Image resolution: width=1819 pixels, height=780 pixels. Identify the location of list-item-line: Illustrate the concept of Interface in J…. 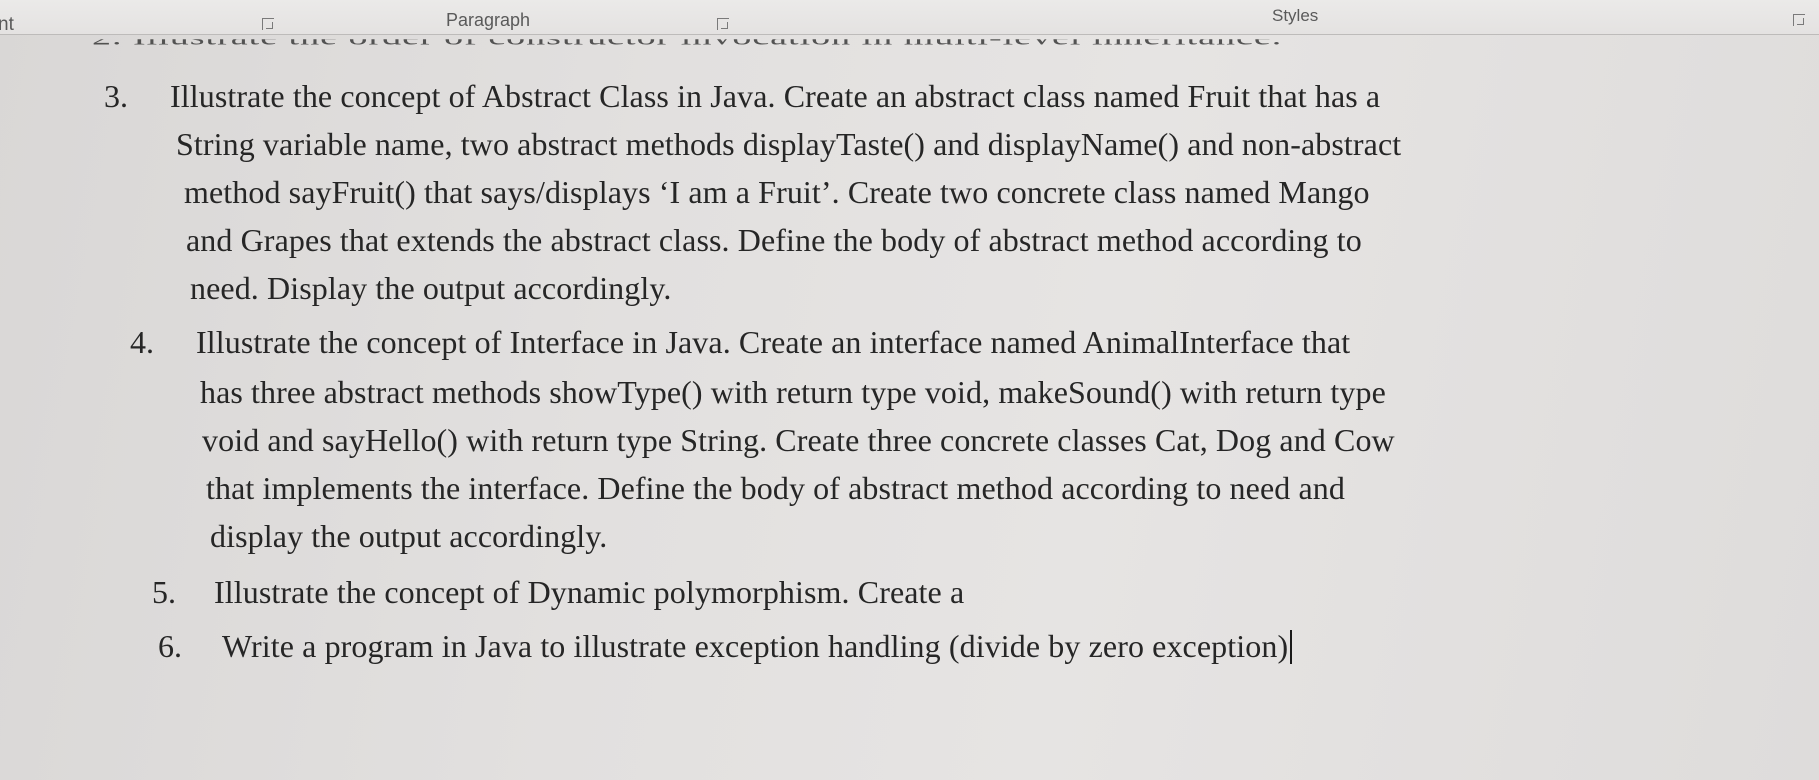
(773, 342).